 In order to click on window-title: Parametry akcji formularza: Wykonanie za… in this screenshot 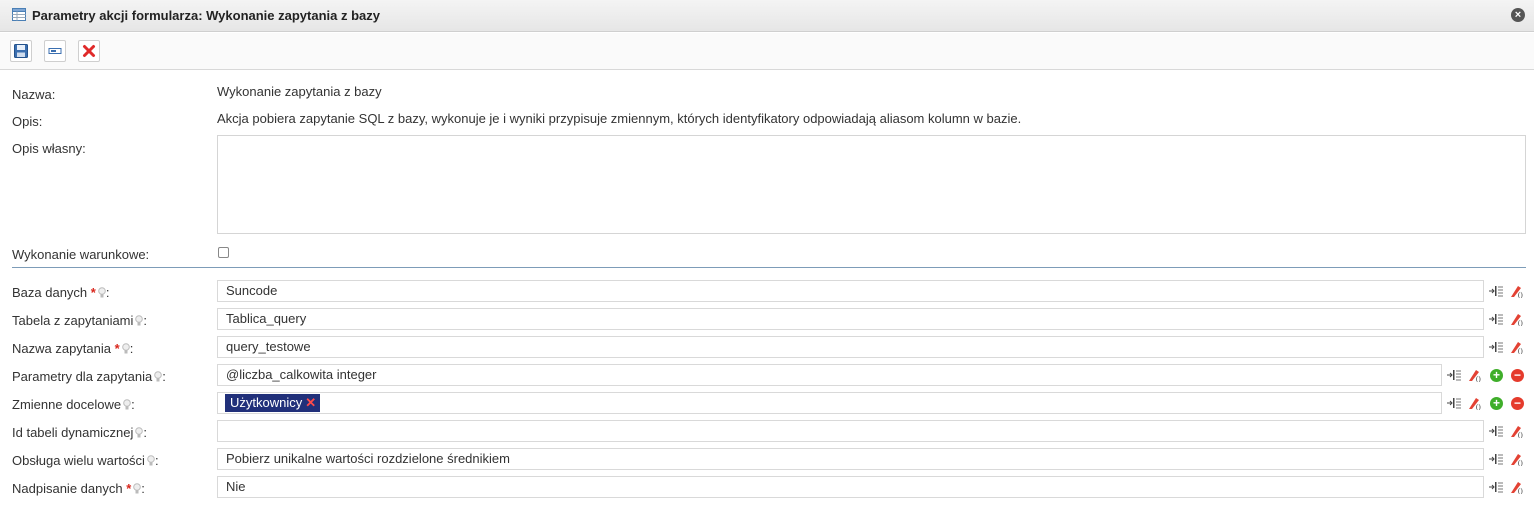, I will do `click(206, 15)`.